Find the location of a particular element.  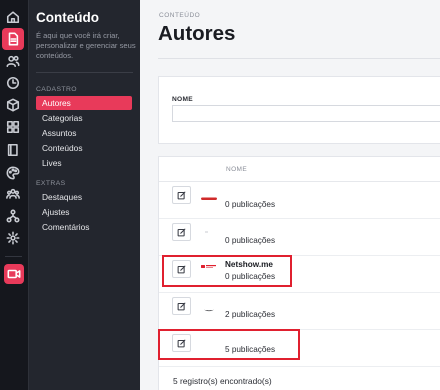

sidebar-item-lives: Lives is located at coordinates (84, 163).